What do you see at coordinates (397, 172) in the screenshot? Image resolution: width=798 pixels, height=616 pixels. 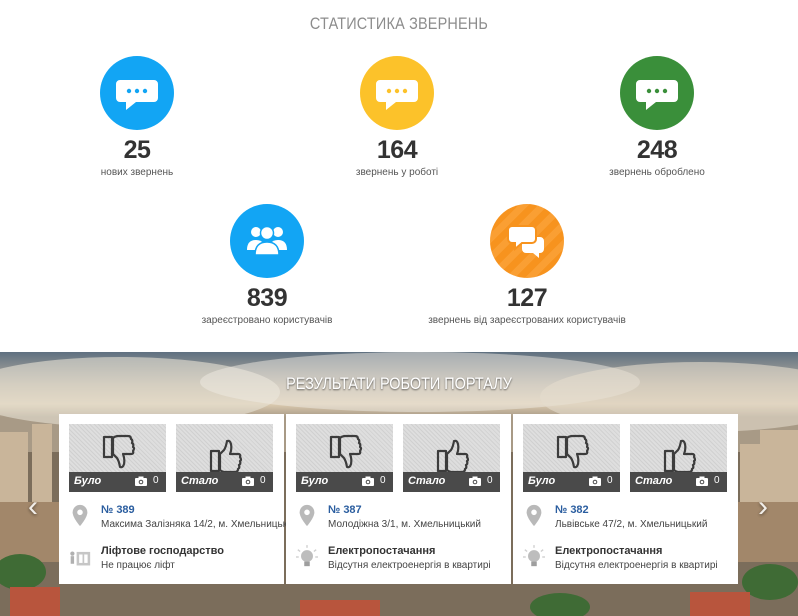 I see `stat-label: звернень у роботі` at bounding box center [397, 172].